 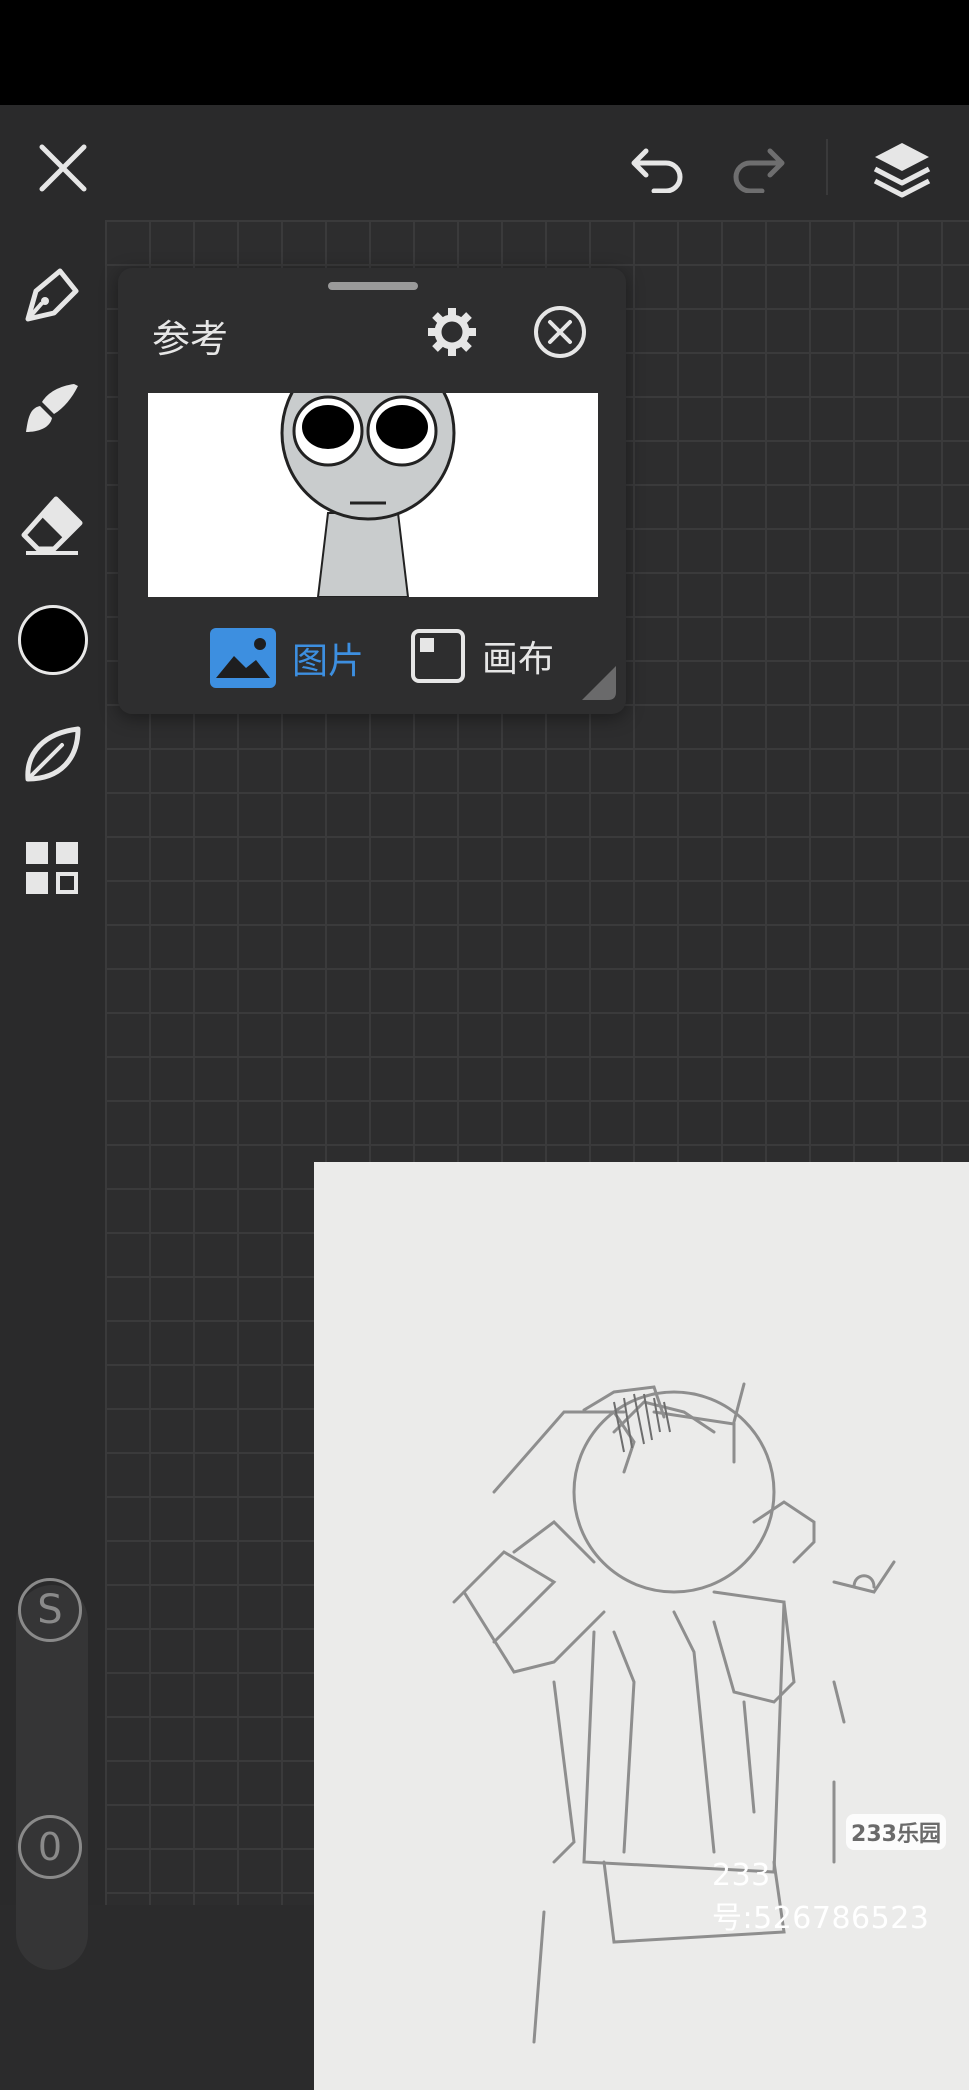 I want to click on layers-button, so click(x=902, y=169).